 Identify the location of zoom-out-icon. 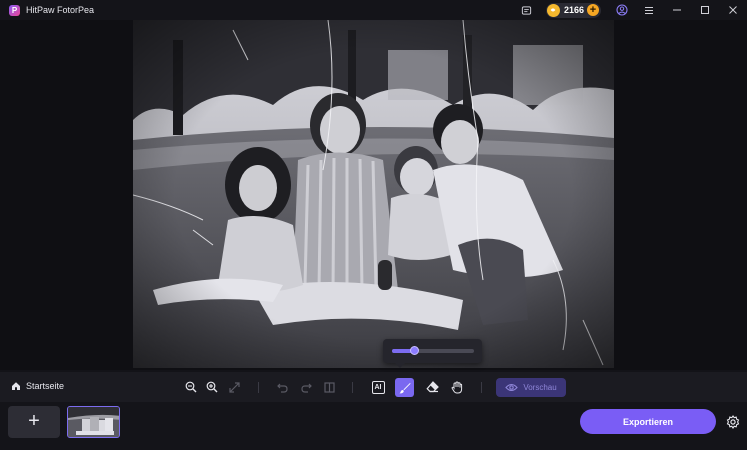
(191, 387).